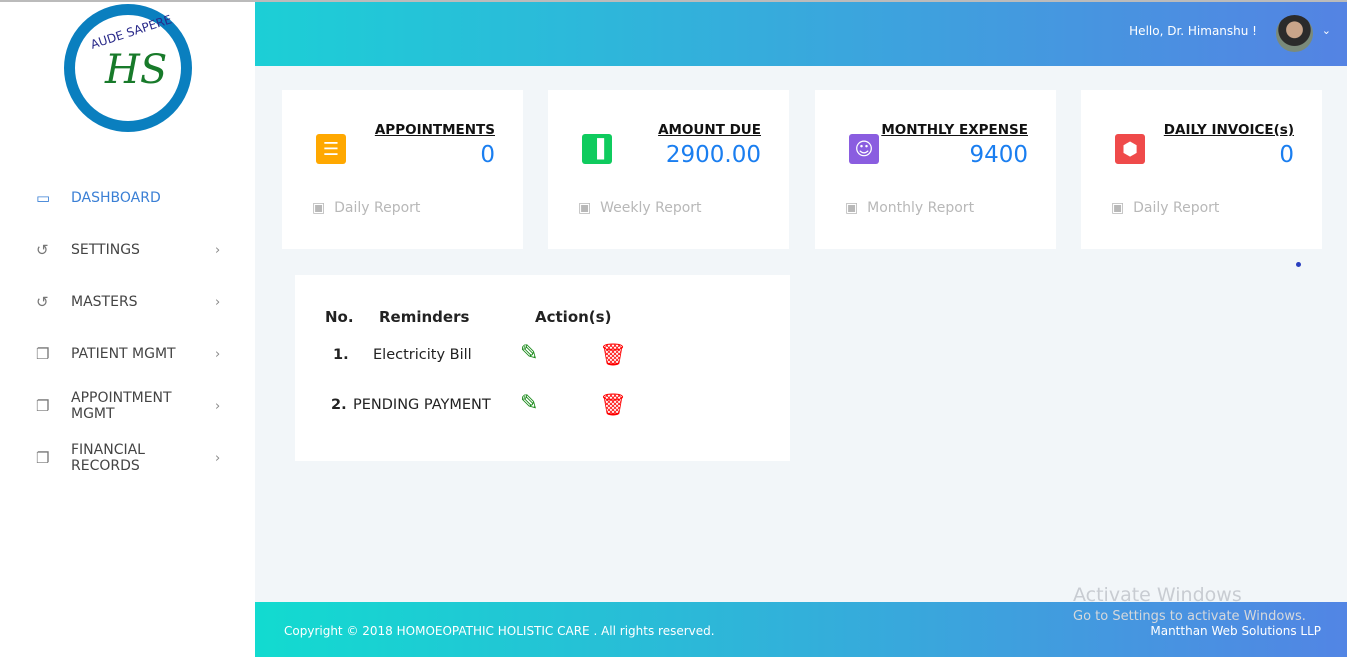 The width and height of the screenshot is (1347, 657). What do you see at coordinates (801, 34) in the screenshot?
I see `header: Hello, Dr. Himanshu ! ⌄` at bounding box center [801, 34].